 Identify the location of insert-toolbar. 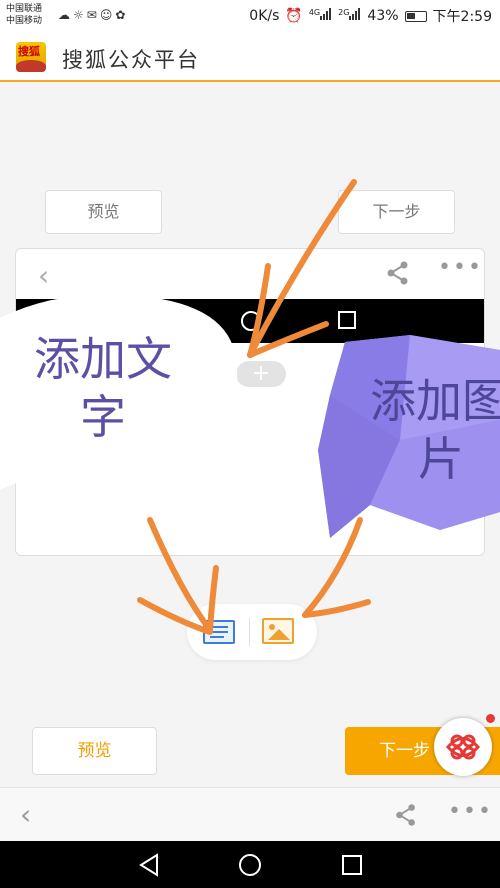
(252, 632).